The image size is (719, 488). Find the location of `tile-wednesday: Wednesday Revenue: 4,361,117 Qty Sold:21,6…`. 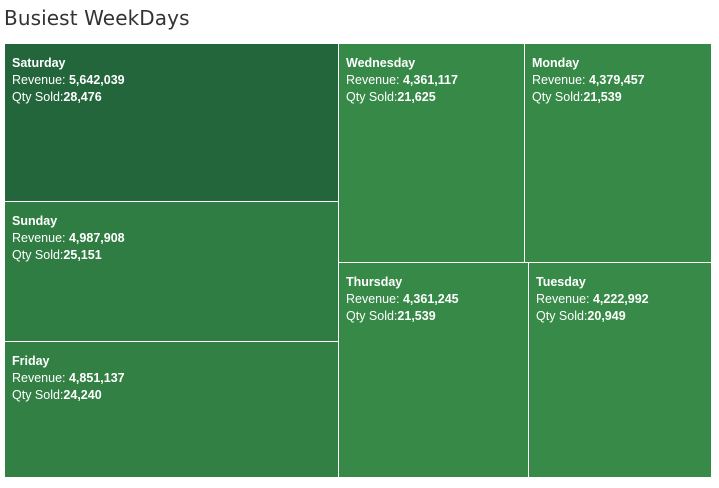

tile-wednesday: Wednesday Revenue: 4,361,117 Qty Sold:21,6… is located at coordinates (432, 153).